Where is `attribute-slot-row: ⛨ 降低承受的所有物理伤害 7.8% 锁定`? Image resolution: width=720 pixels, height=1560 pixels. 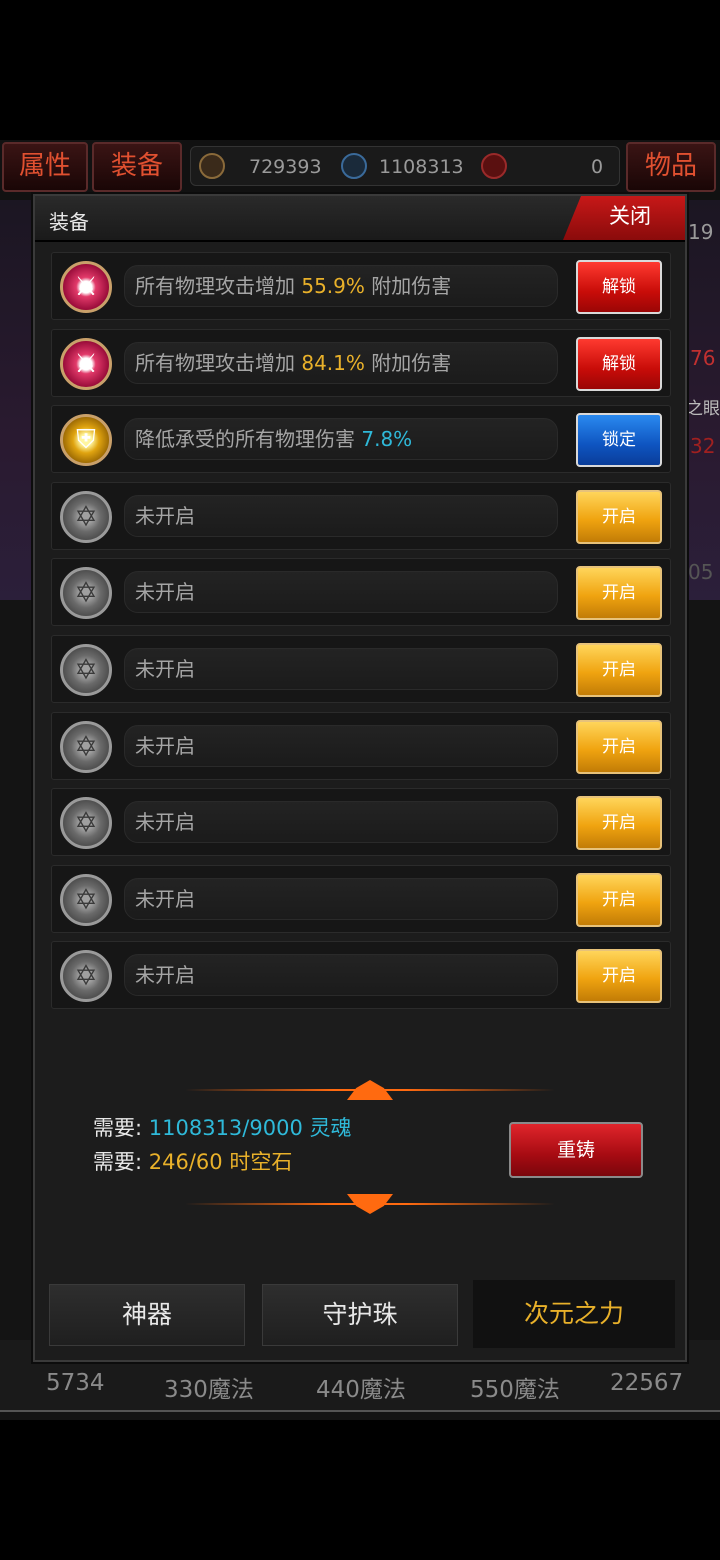 attribute-slot-row: ⛨ 降低承受的所有物理伤害 7.8% 锁定 is located at coordinates (361, 439).